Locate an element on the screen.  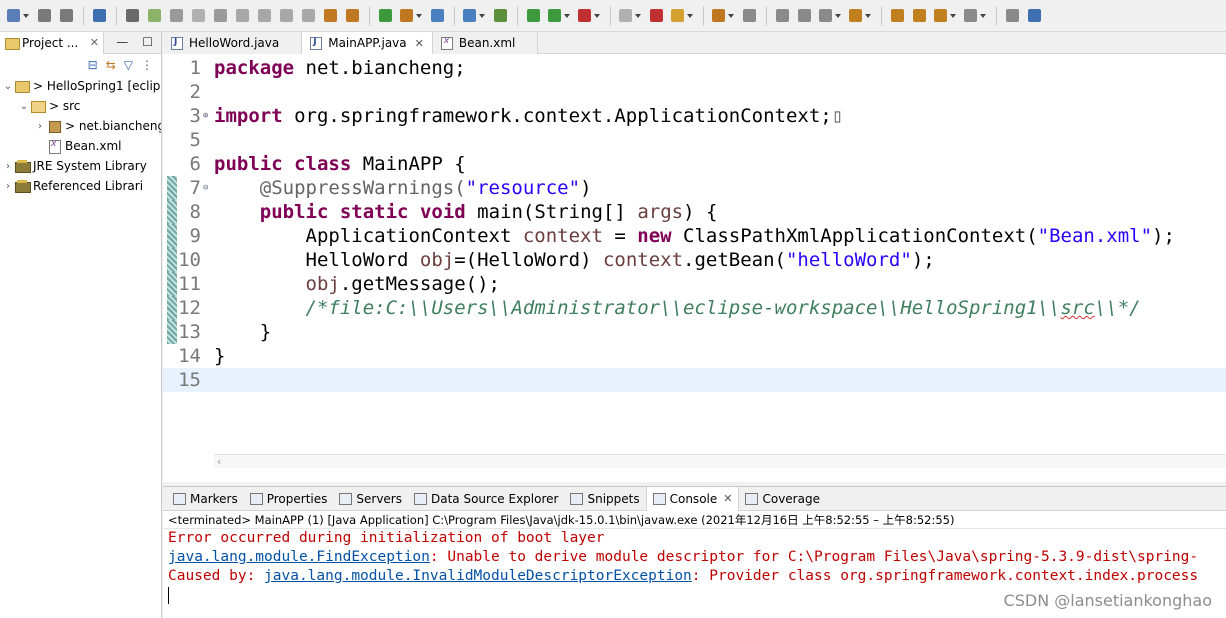
bottom-tab-markers: Markers is located at coordinates (205, 499).